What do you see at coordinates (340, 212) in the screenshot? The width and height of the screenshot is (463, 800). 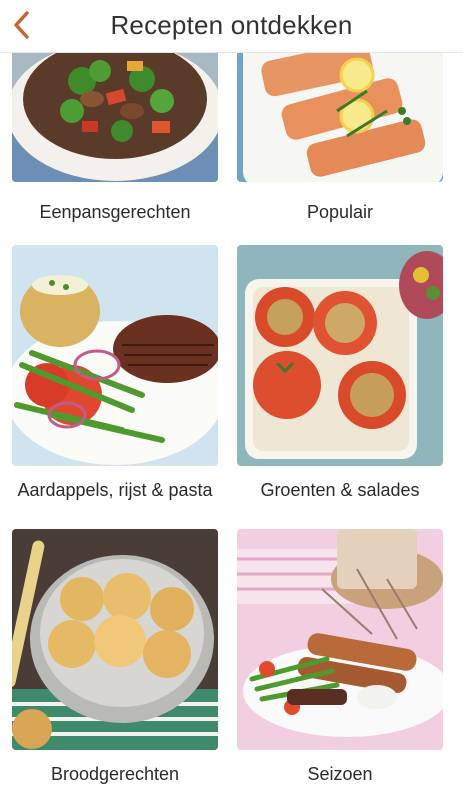 I see `category-label: Populair` at bounding box center [340, 212].